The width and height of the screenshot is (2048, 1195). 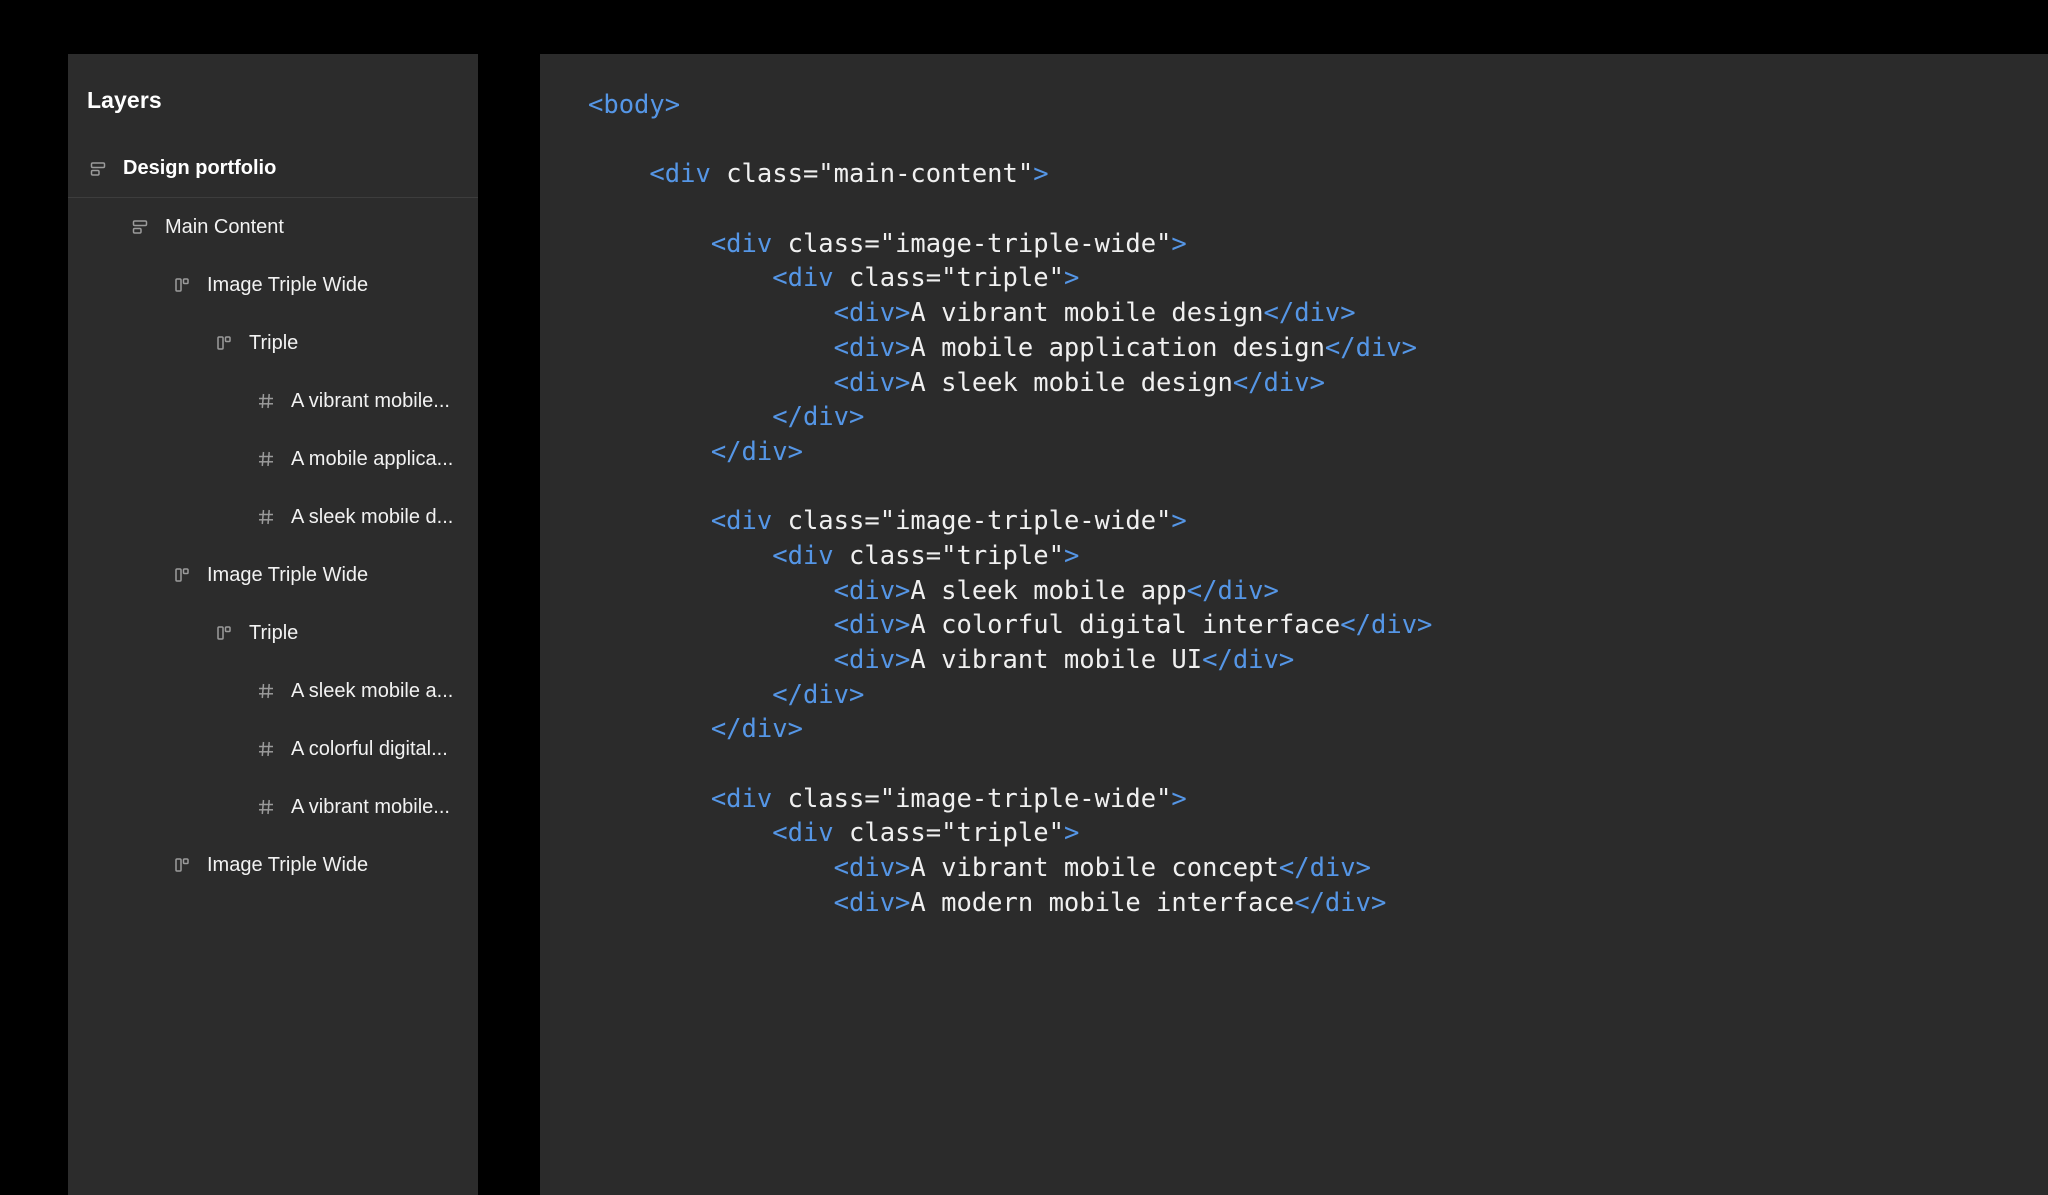 I want to click on code-line: <div>A sleek mobile app</div>, so click(x=1010, y=591).